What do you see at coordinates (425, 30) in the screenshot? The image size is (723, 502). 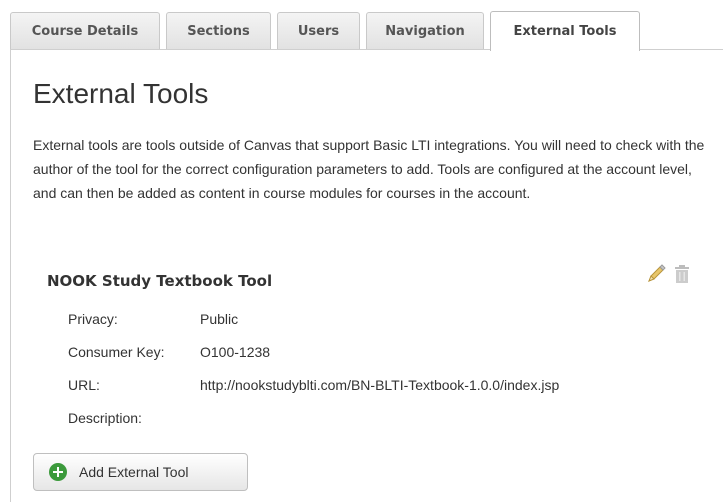 I see `tab-navigation: Navigation` at bounding box center [425, 30].